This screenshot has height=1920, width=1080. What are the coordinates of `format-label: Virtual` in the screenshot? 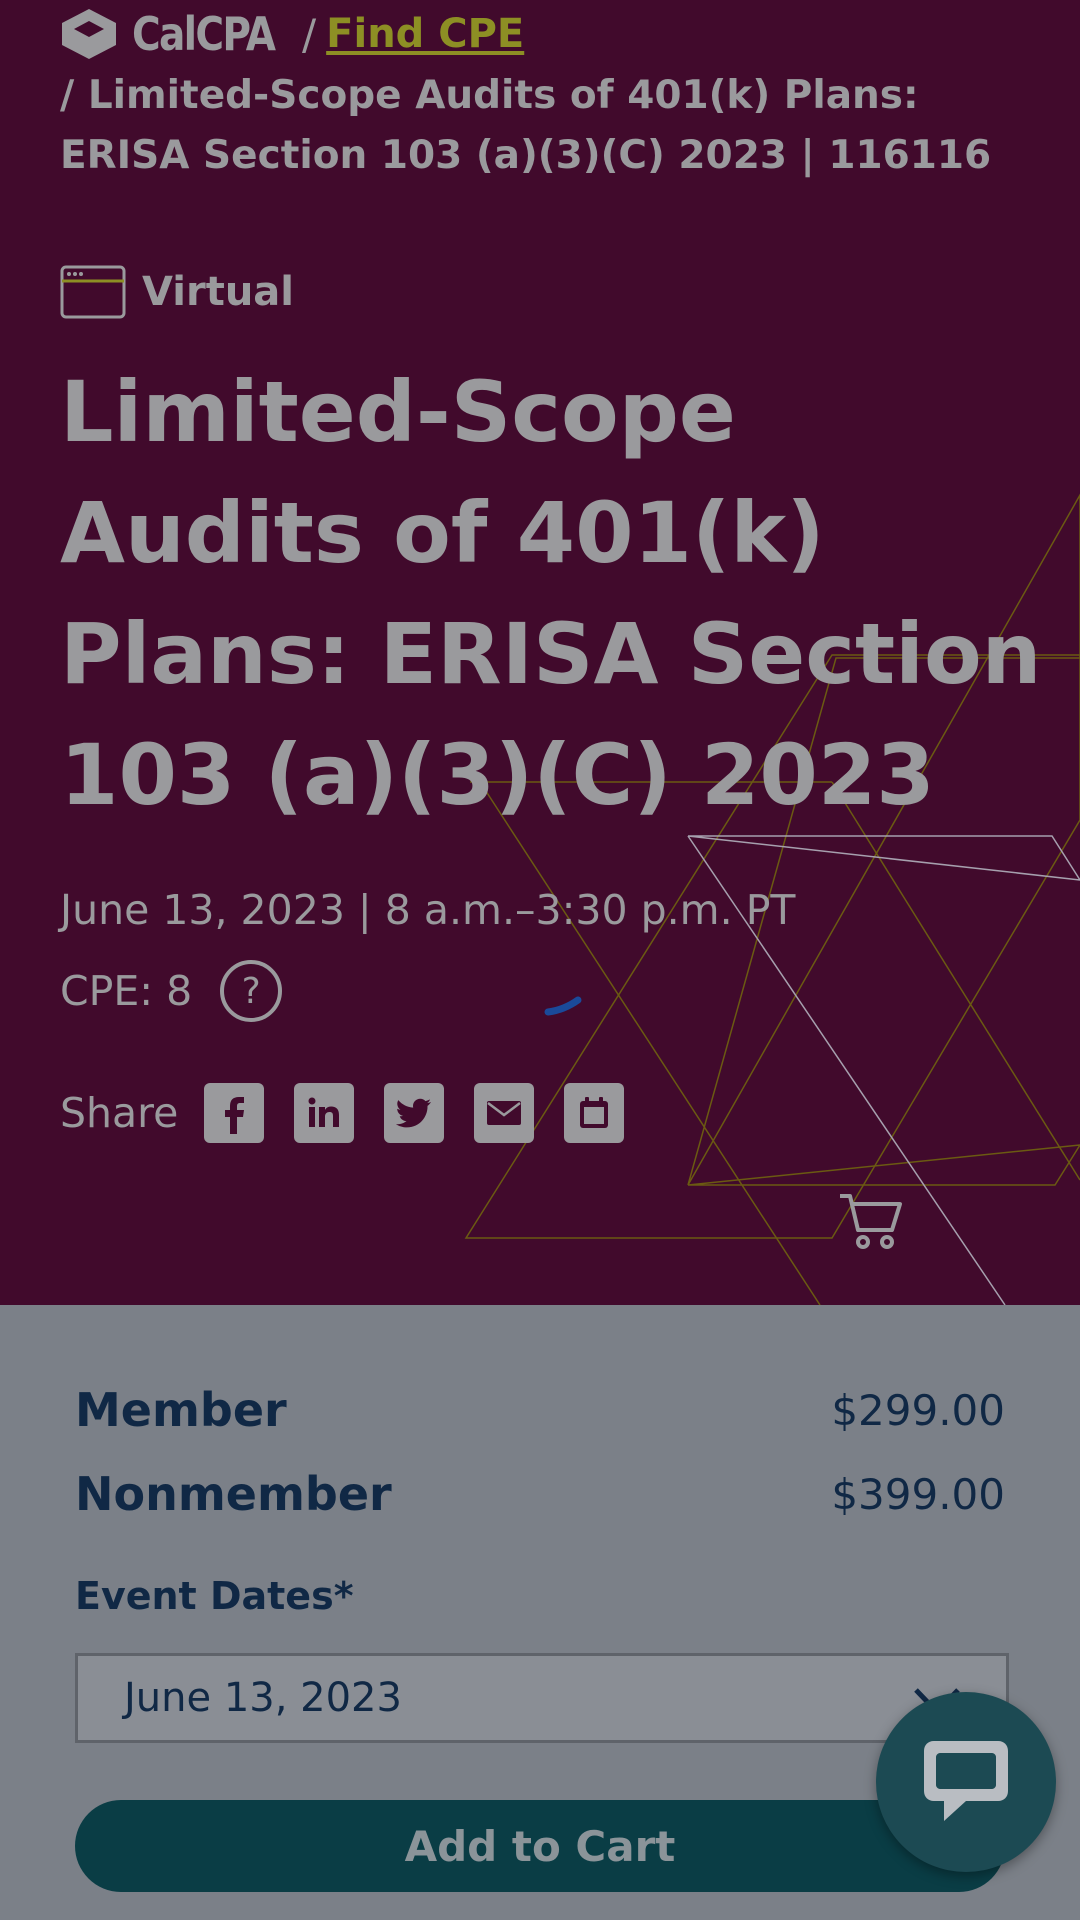 It's located at (218, 292).